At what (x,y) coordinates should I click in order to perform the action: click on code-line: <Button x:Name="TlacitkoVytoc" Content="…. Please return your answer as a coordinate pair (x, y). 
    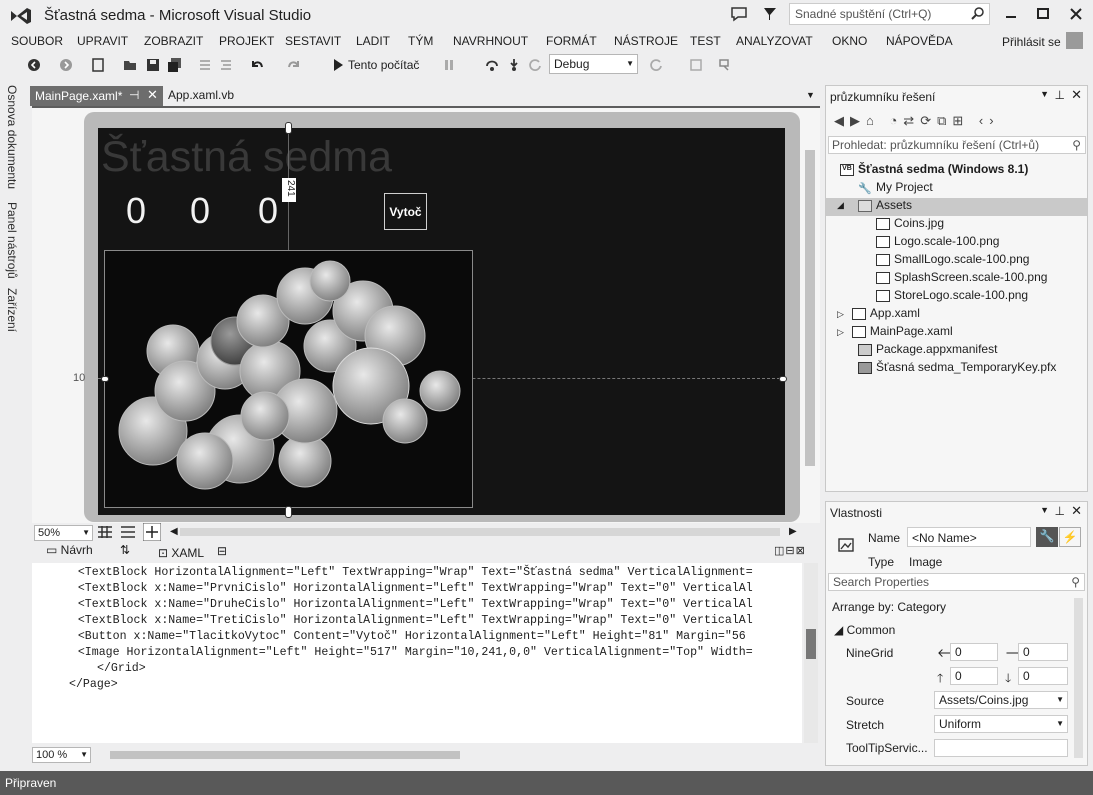
    Looking at the image, I should click on (398, 637).